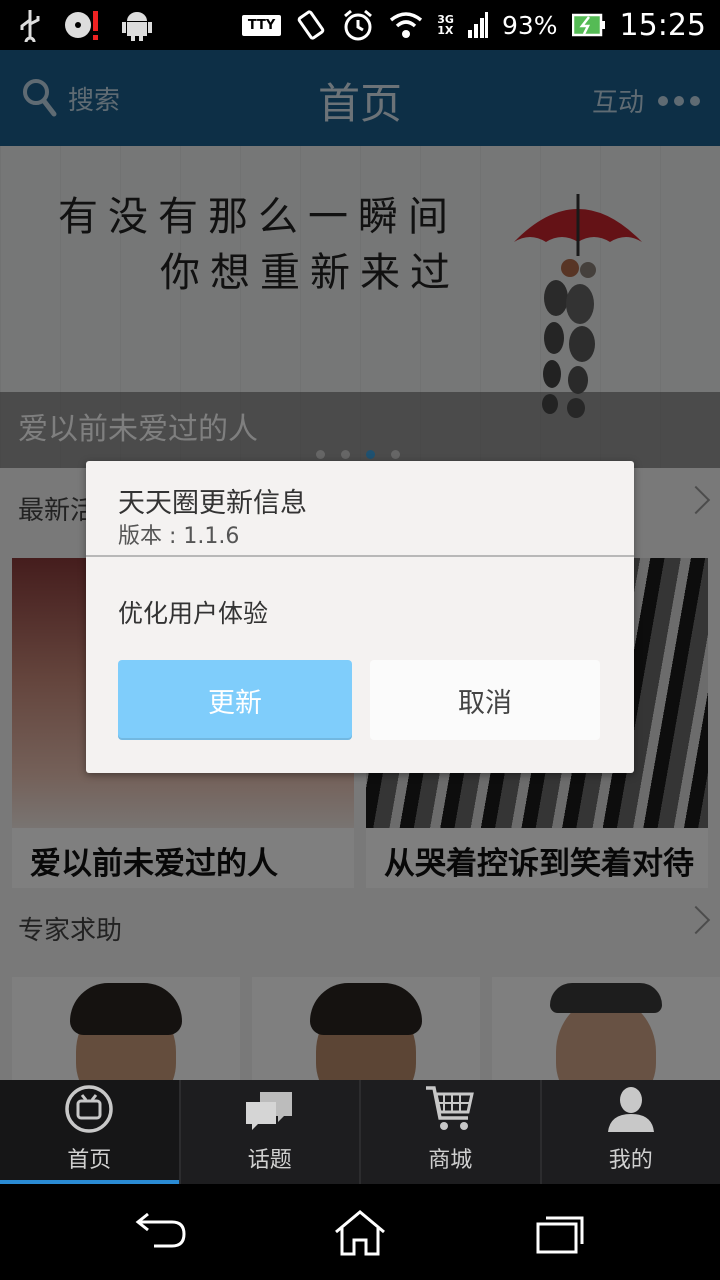  I want to click on dialog-version: 版本 : 1.1.6, so click(179, 536).